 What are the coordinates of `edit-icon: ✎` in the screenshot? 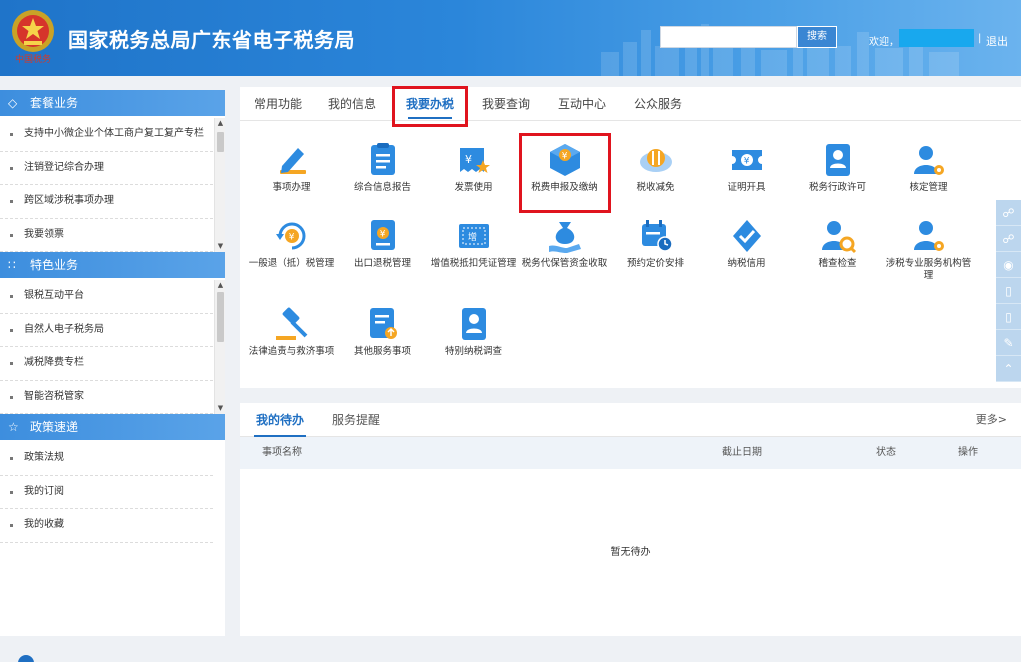 It's located at (1008, 343).